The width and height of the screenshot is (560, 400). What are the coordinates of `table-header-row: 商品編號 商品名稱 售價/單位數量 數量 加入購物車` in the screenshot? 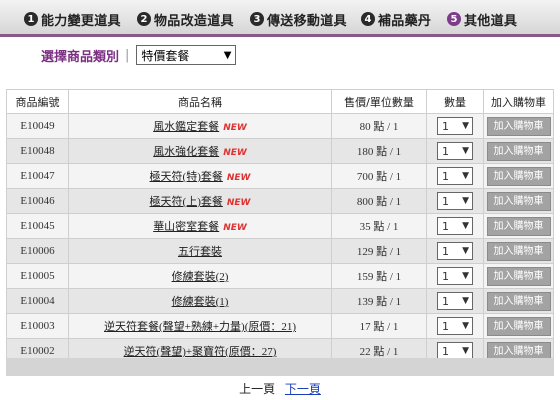 It's located at (280, 101).